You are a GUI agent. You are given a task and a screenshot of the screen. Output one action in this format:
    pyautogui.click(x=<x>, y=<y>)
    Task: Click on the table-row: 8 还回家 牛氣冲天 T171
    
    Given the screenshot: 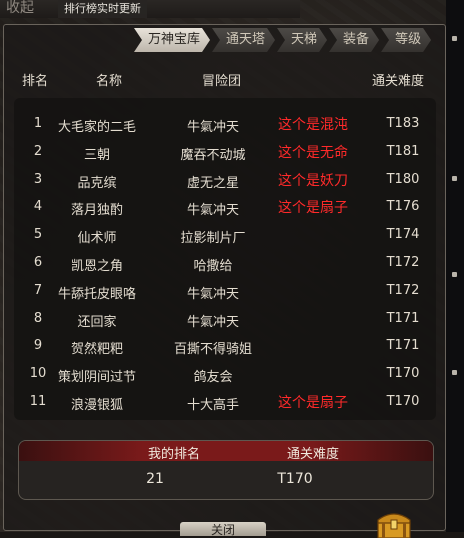 What is the action you would take?
    pyautogui.click(x=223, y=320)
    